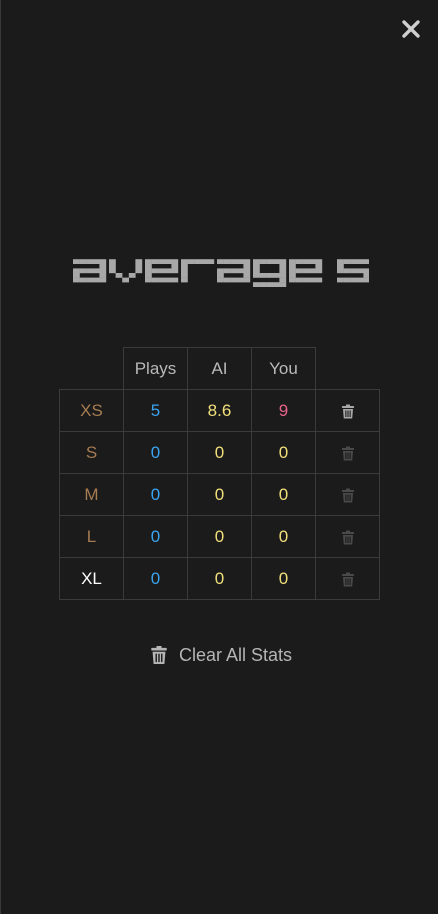  What do you see at coordinates (236, 654) in the screenshot?
I see `clear-all-stats-label: Clear All Stats` at bounding box center [236, 654].